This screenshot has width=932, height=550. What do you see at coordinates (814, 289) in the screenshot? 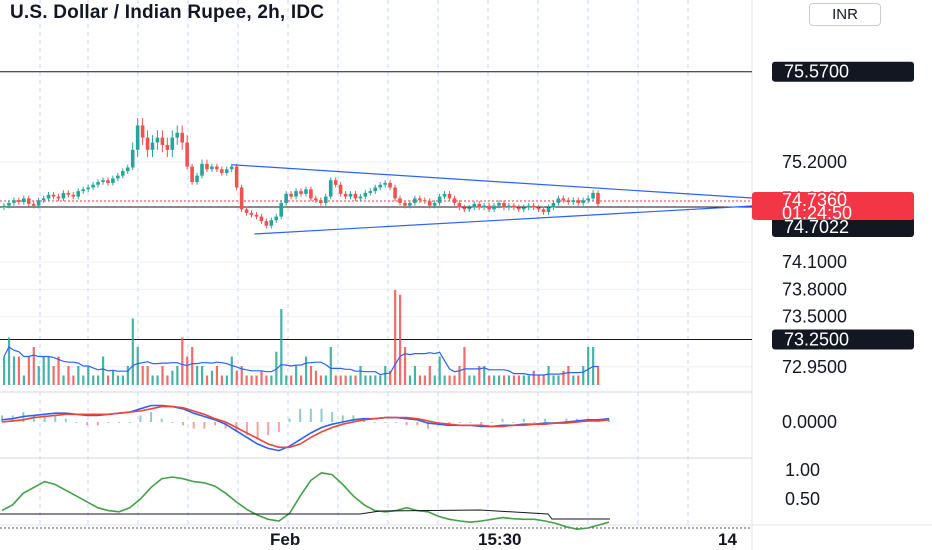
I see `price-tick-label: 73.8000` at bounding box center [814, 289].